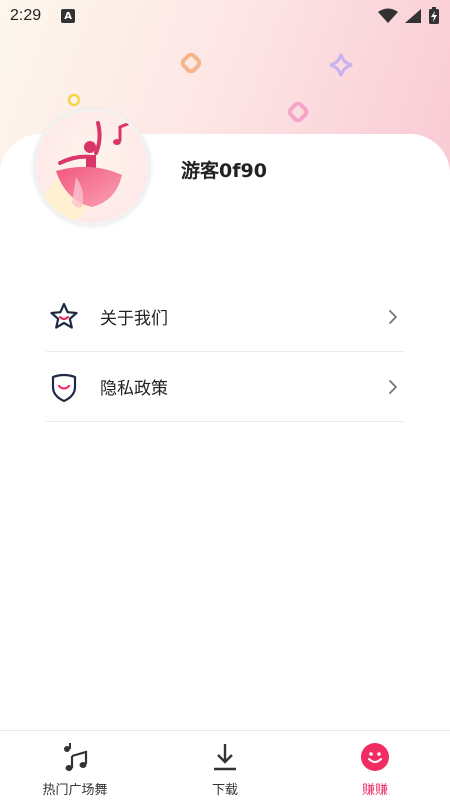  What do you see at coordinates (225, 387) in the screenshot?
I see `menu-item-privacy-policy: 隐私政策` at bounding box center [225, 387].